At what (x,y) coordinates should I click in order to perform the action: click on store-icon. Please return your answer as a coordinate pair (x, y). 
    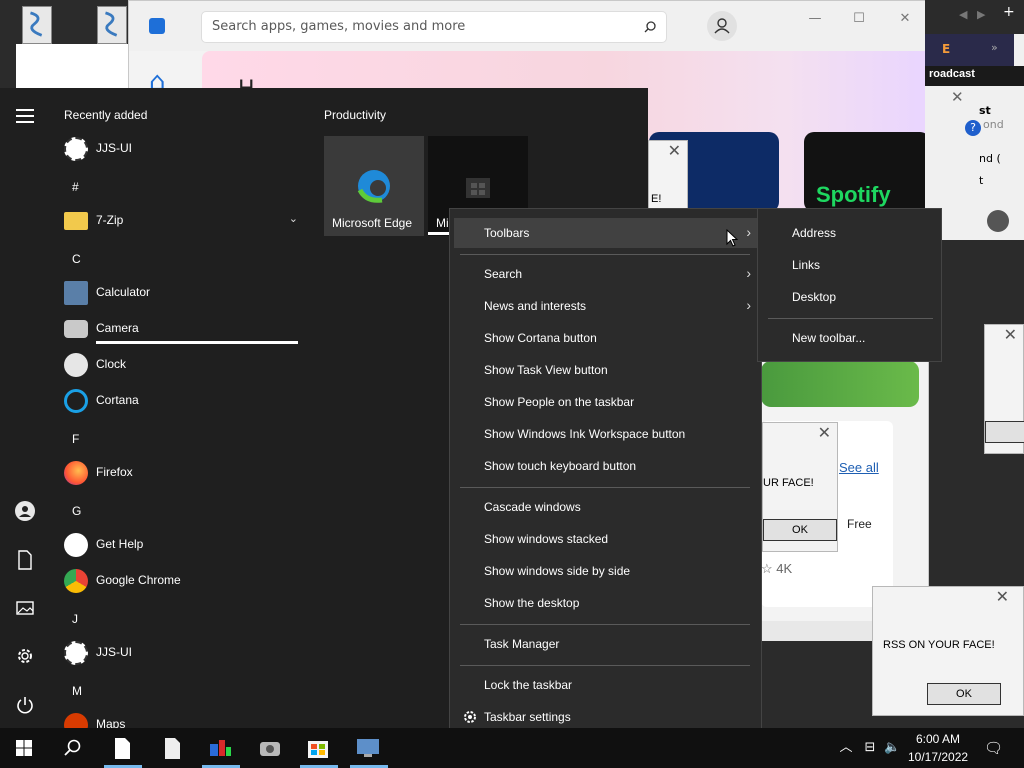
    Looking at the image, I should click on (318, 749).